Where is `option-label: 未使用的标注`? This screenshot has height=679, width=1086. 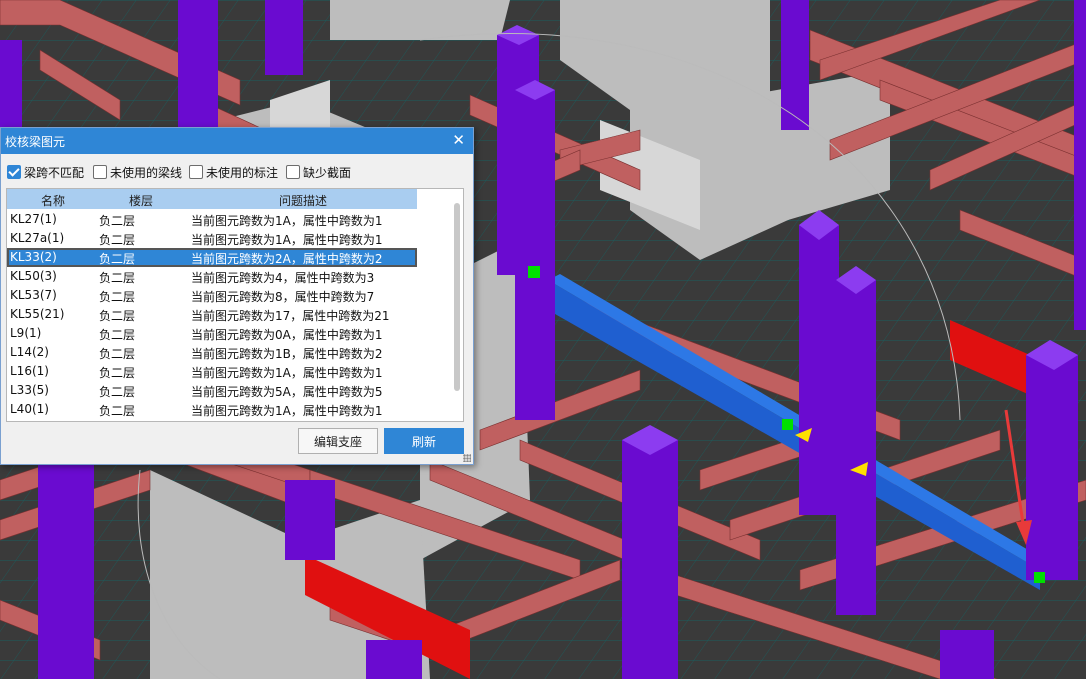
option-label: 未使用的标注 is located at coordinates (242, 173).